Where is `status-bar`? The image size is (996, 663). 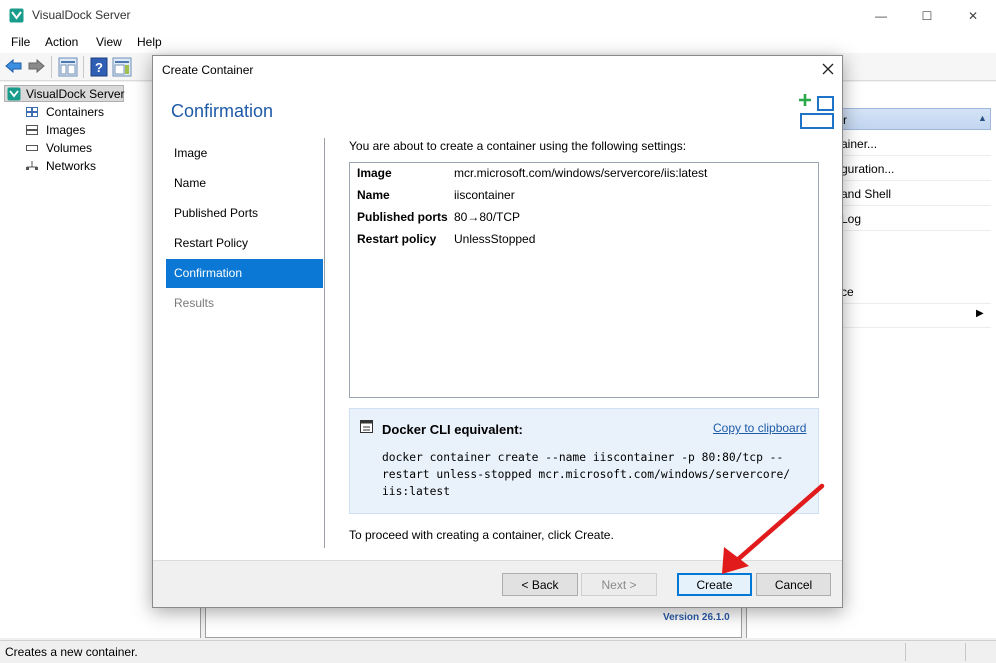
status-bar is located at coordinates (498, 651).